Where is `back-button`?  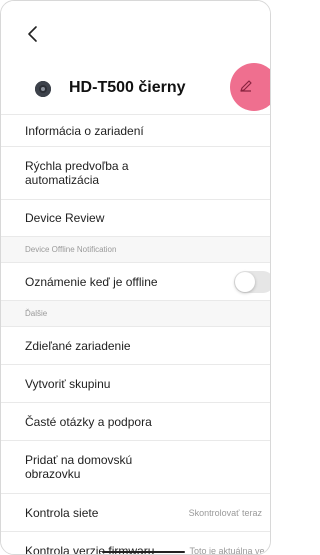
back-button is located at coordinates (33, 34).